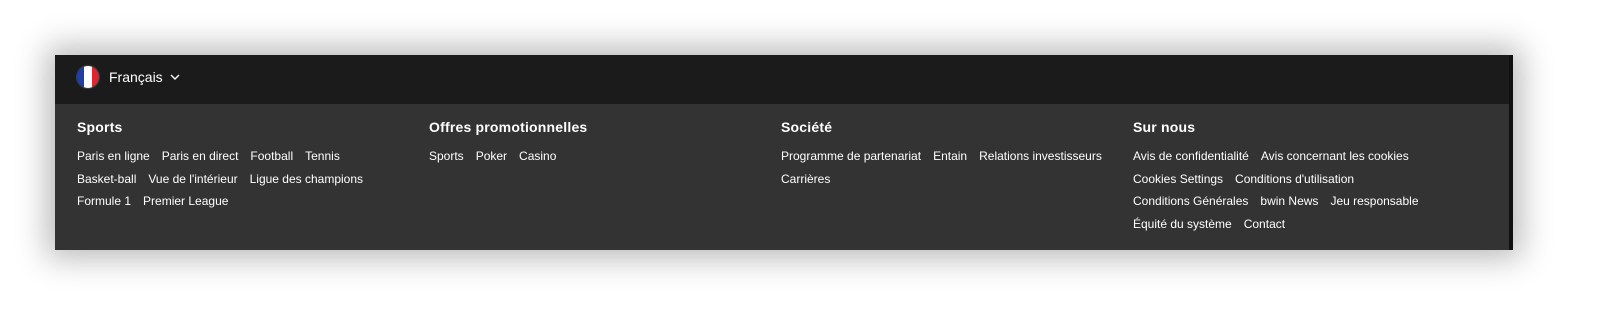 Image resolution: width=1597 pixels, height=311 pixels. What do you see at coordinates (200, 156) in the screenshot?
I see `footer-link: Paris en direct` at bounding box center [200, 156].